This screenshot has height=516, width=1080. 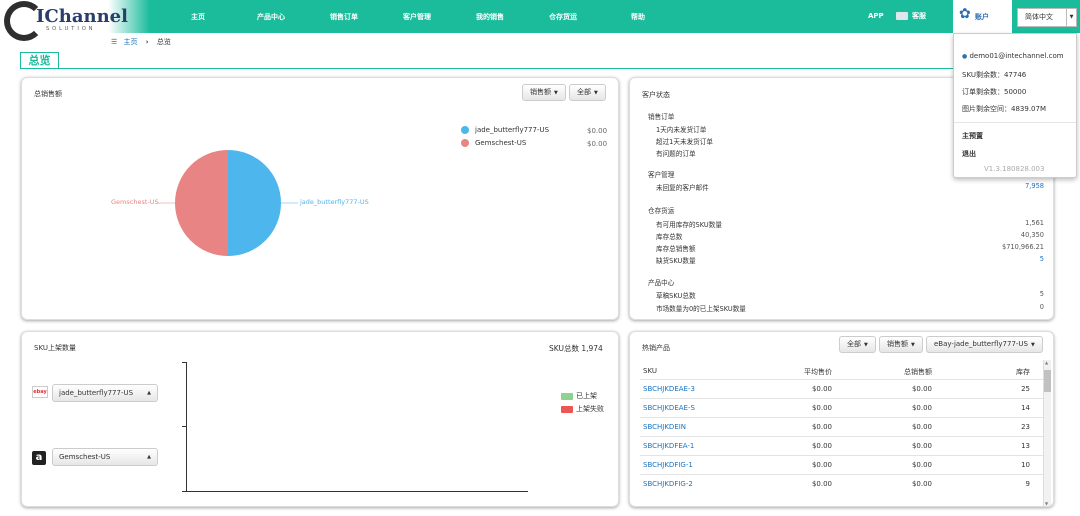 What do you see at coordinates (681, 129) in the screenshot?
I see `status-label: 1天内未发货订单` at bounding box center [681, 129].